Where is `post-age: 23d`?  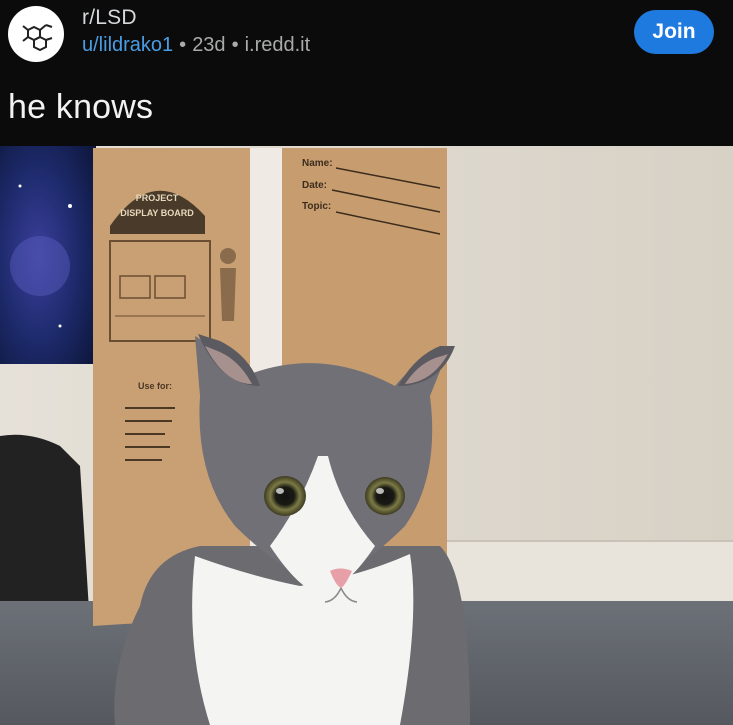 post-age: 23d is located at coordinates (209, 45).